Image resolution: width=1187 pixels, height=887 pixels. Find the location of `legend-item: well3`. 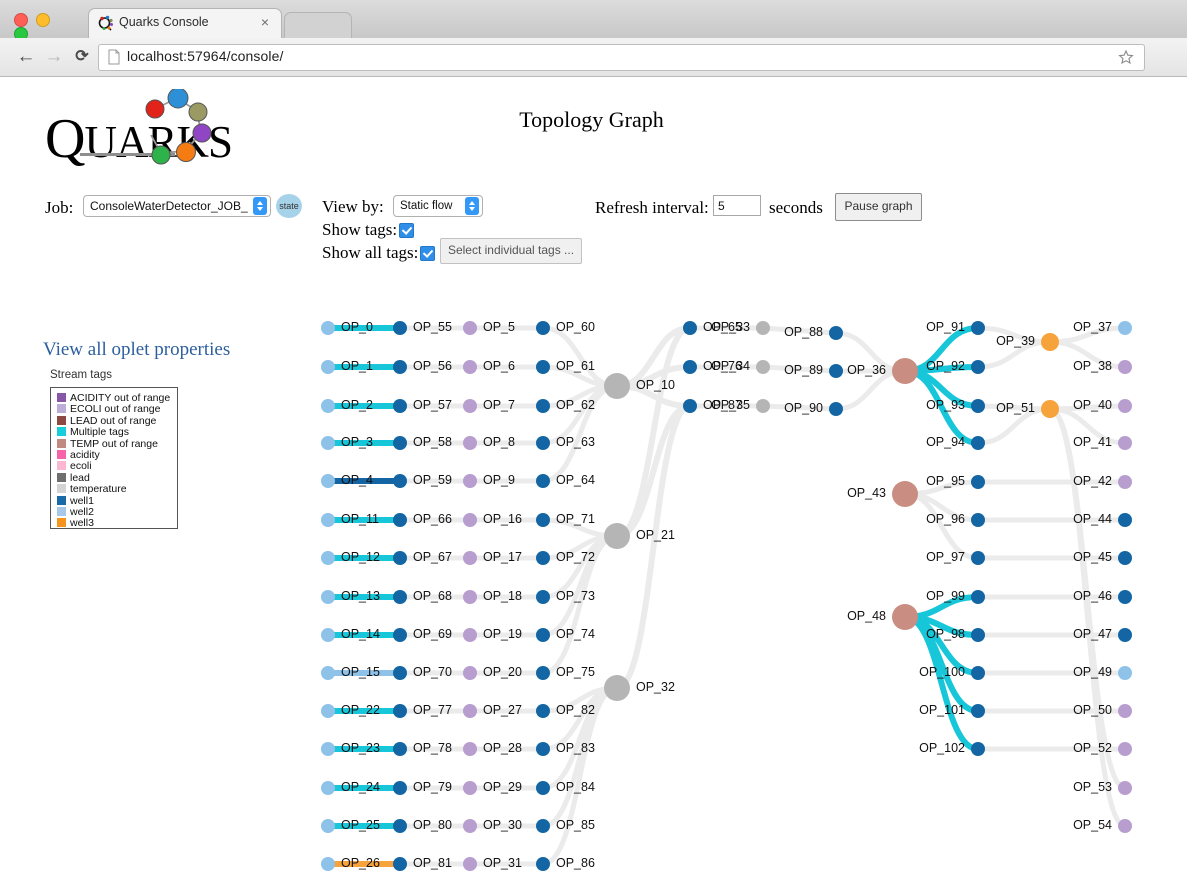

legend-item: well3 is located at coordinates (114, 522).